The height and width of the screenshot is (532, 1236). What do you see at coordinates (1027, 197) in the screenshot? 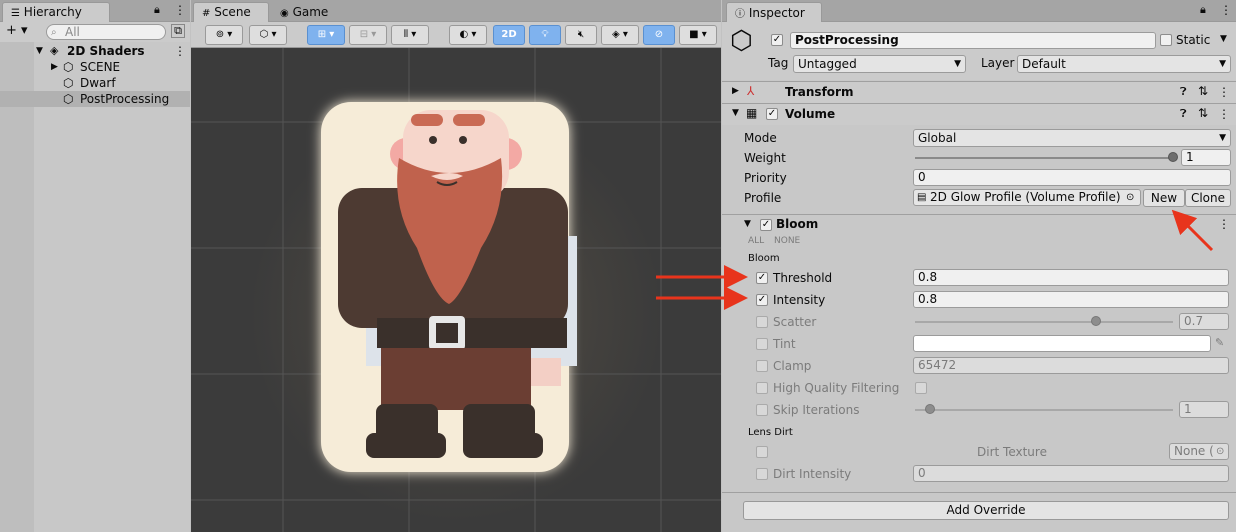
I see `profile-object-field: ▤ 2D Glow Profile (Volume Profile) ⊙` at bounding box center [1027, 197].